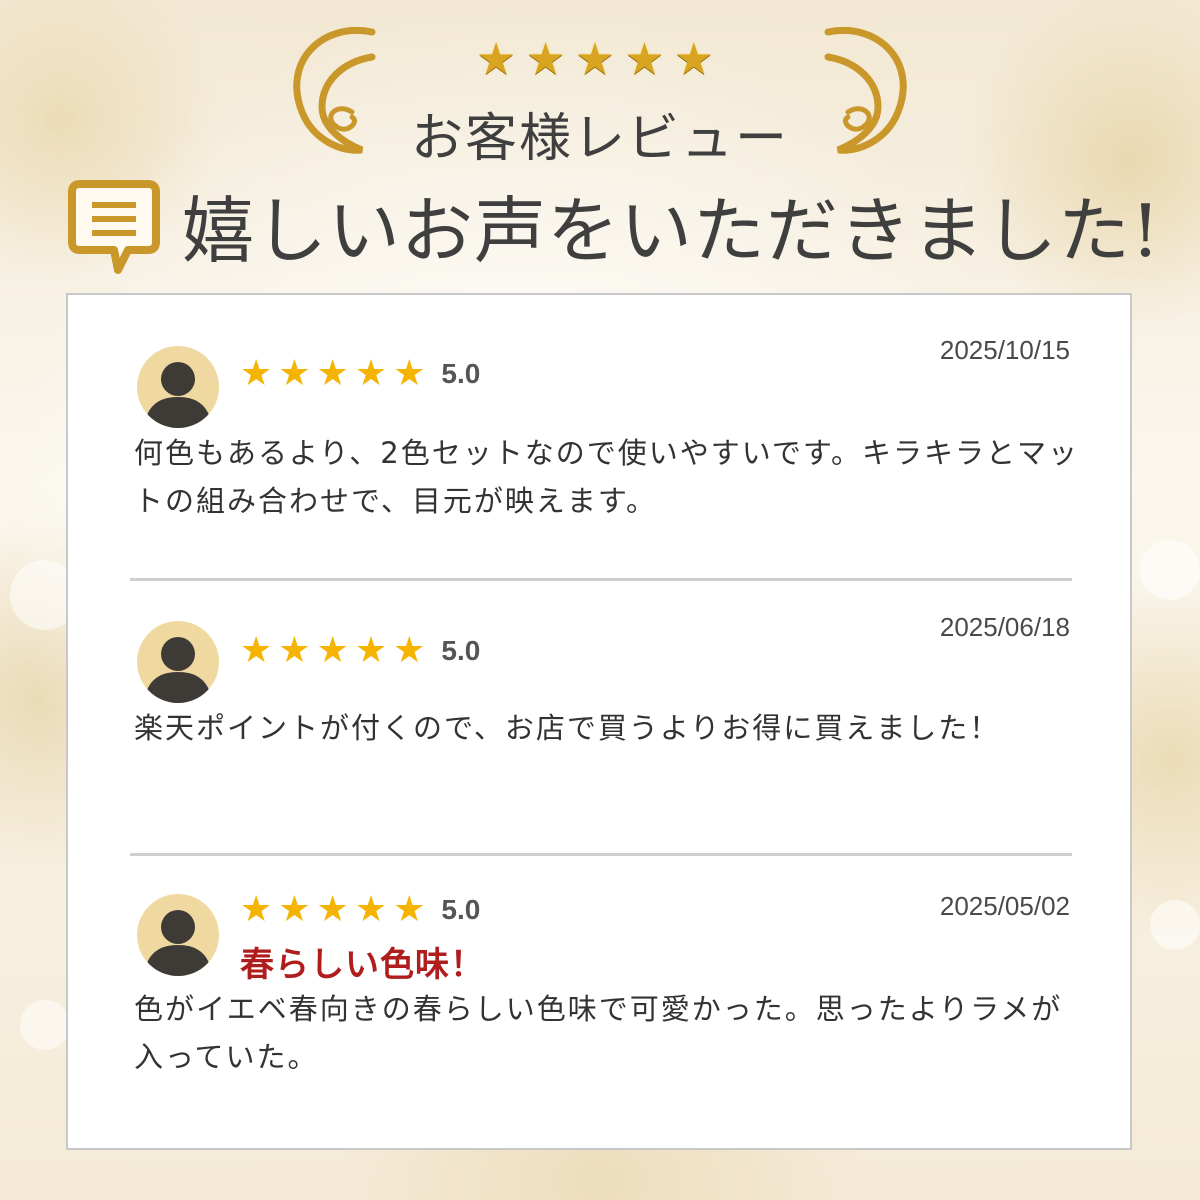 Image resolution: width=1200 pixels, height=1200 pixels. What do you see at coordinates (671, 231) in the screenshot?
I see `page-title: 嬉しいお声をいただきました!` at bounding box center [671, 231].